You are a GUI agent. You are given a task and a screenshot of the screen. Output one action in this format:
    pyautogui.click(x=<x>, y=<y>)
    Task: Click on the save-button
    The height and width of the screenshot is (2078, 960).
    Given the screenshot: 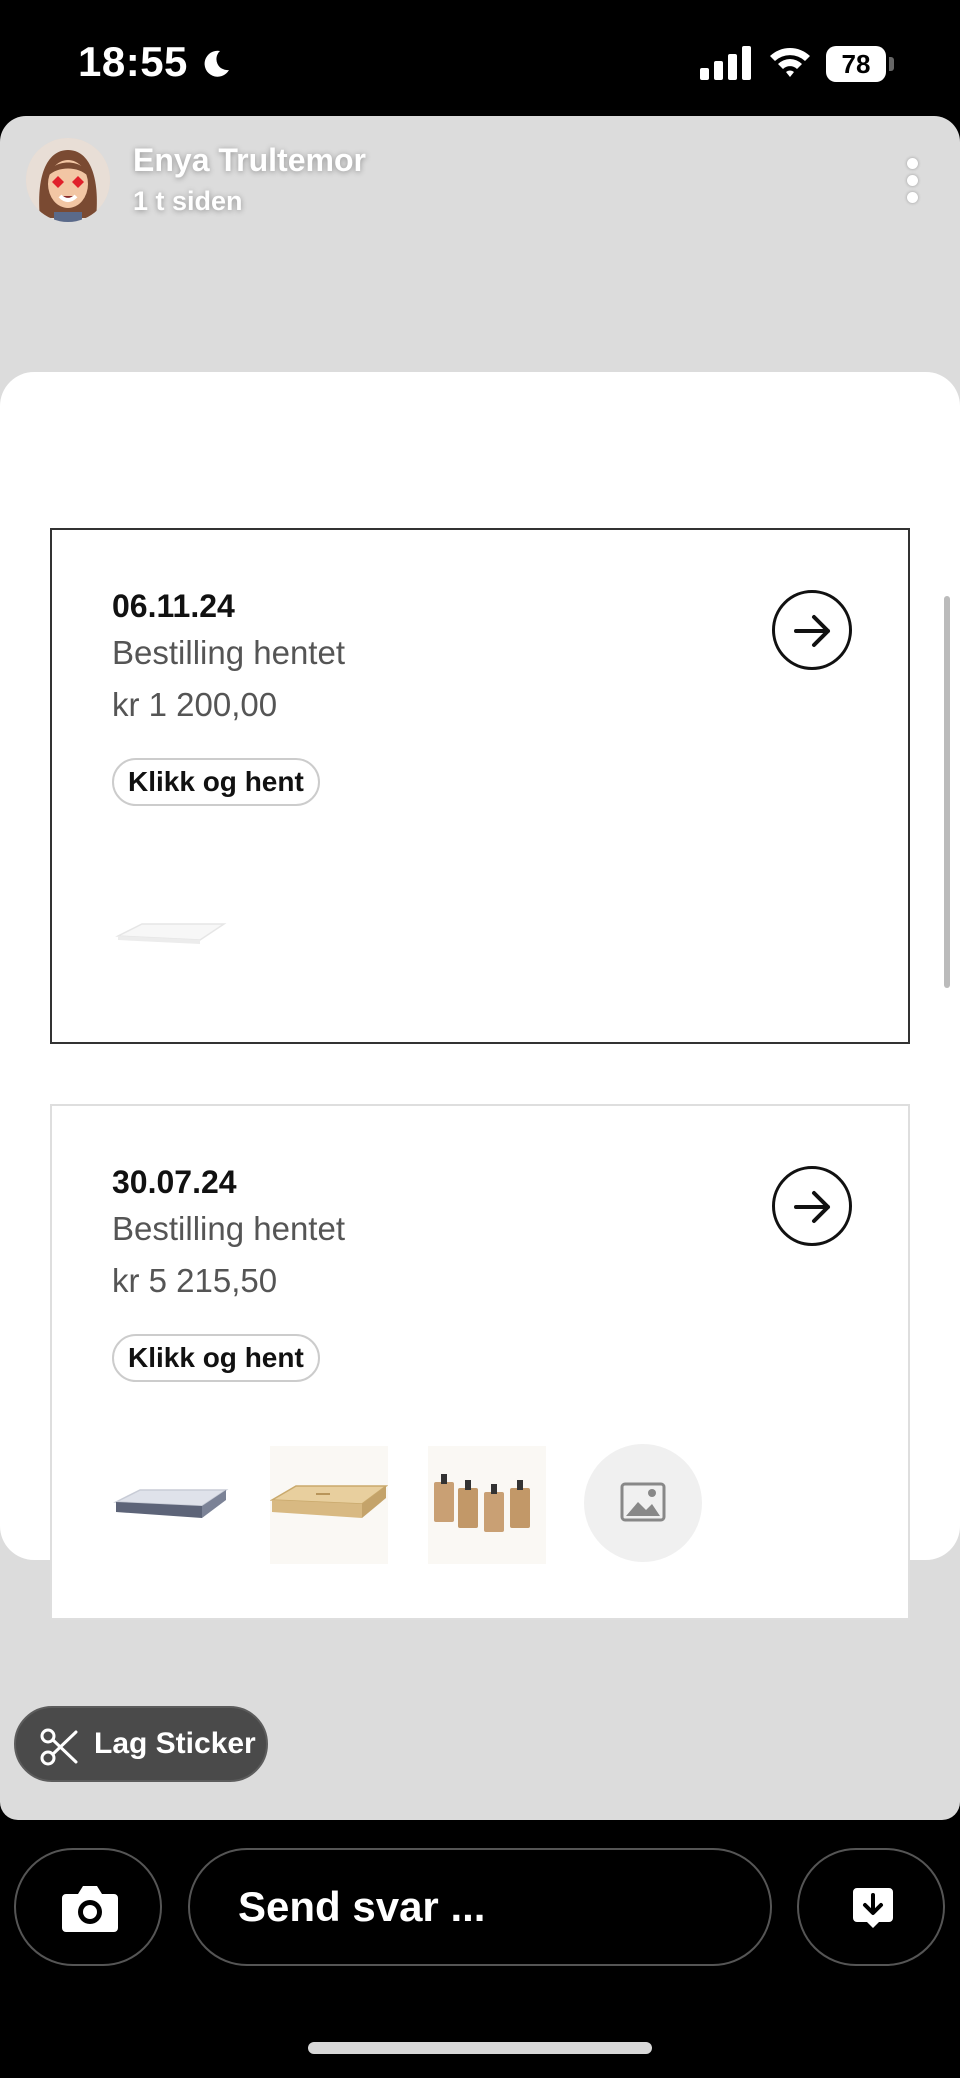 What is the action you would take?
    pyautogui.click(x=871, y=1907)
    